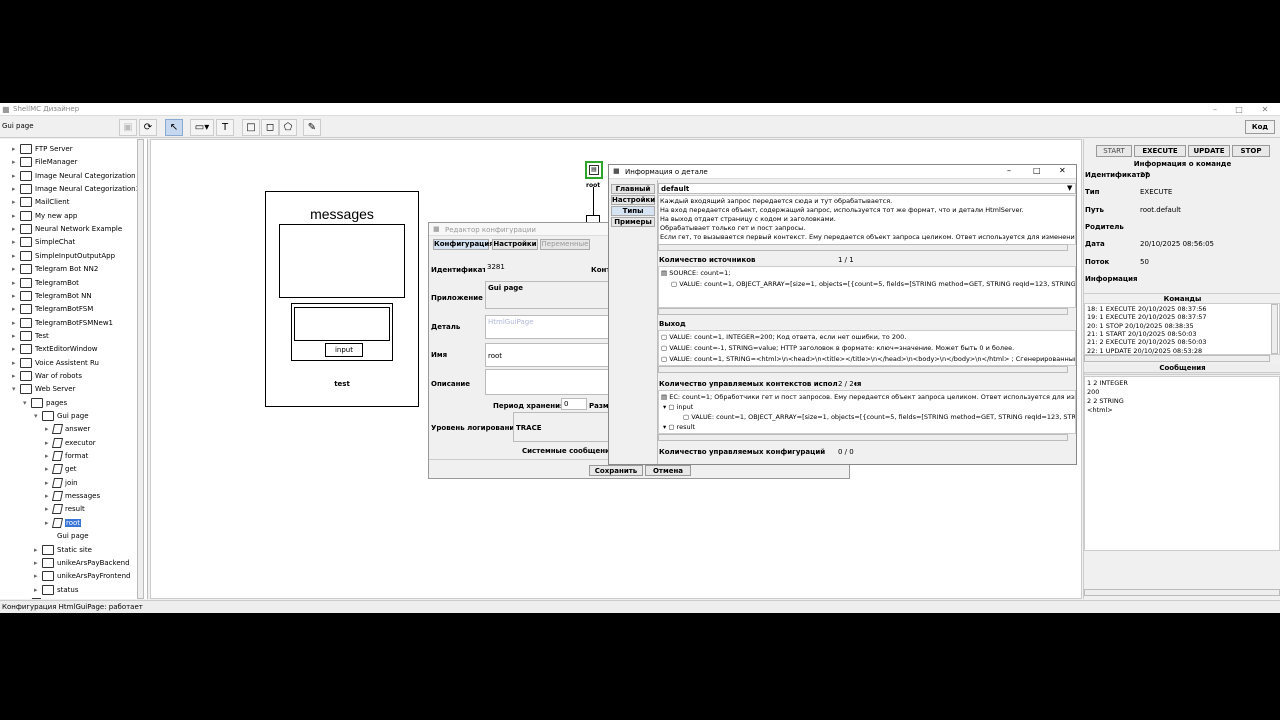 This screenshot has height=720, width=1280. I want to click on tree-item: ▸ Test, so click(30, 336).